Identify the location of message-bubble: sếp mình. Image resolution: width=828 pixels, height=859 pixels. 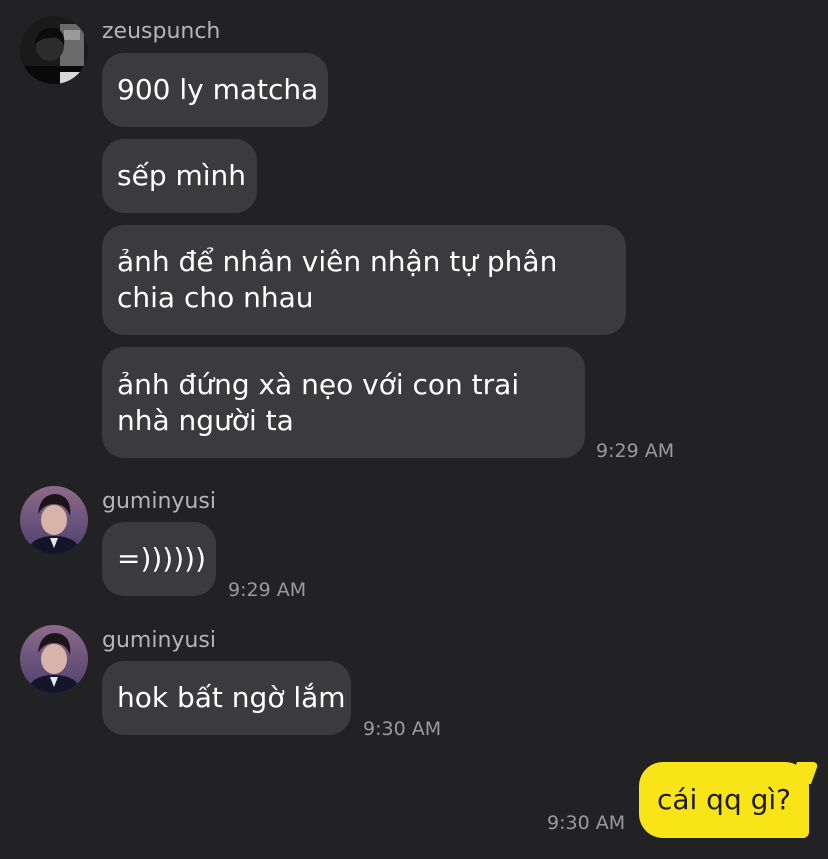
(179, 176).